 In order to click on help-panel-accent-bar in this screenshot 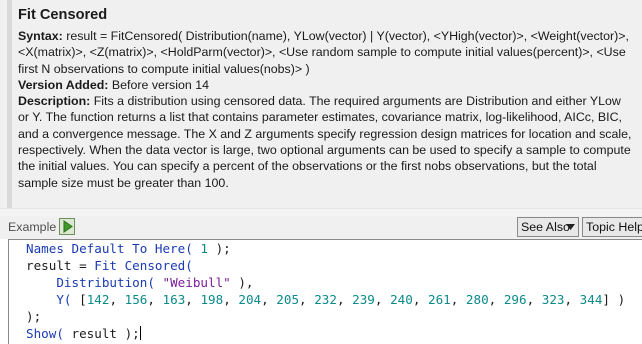, I will do `click(9, 104)`.